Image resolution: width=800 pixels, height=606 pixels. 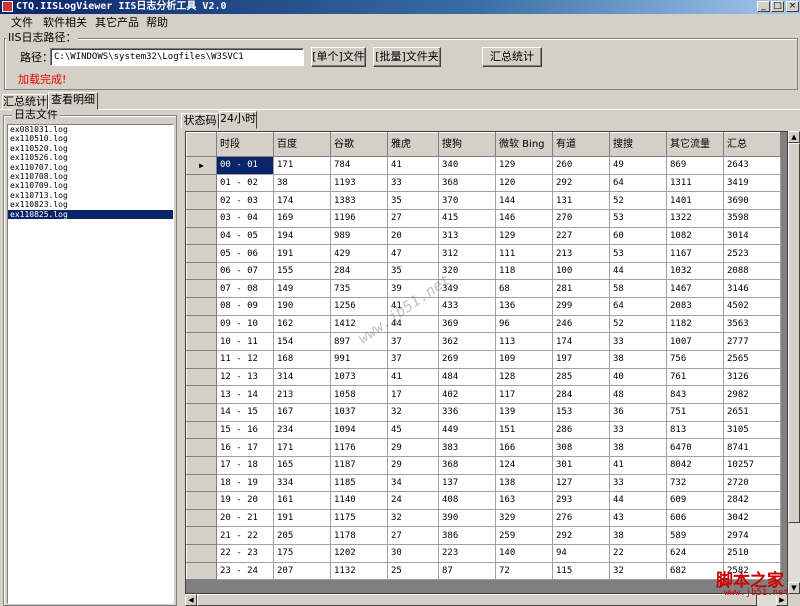 I want to click on table-cell: 17 - 18, so click(x=245, y=465).